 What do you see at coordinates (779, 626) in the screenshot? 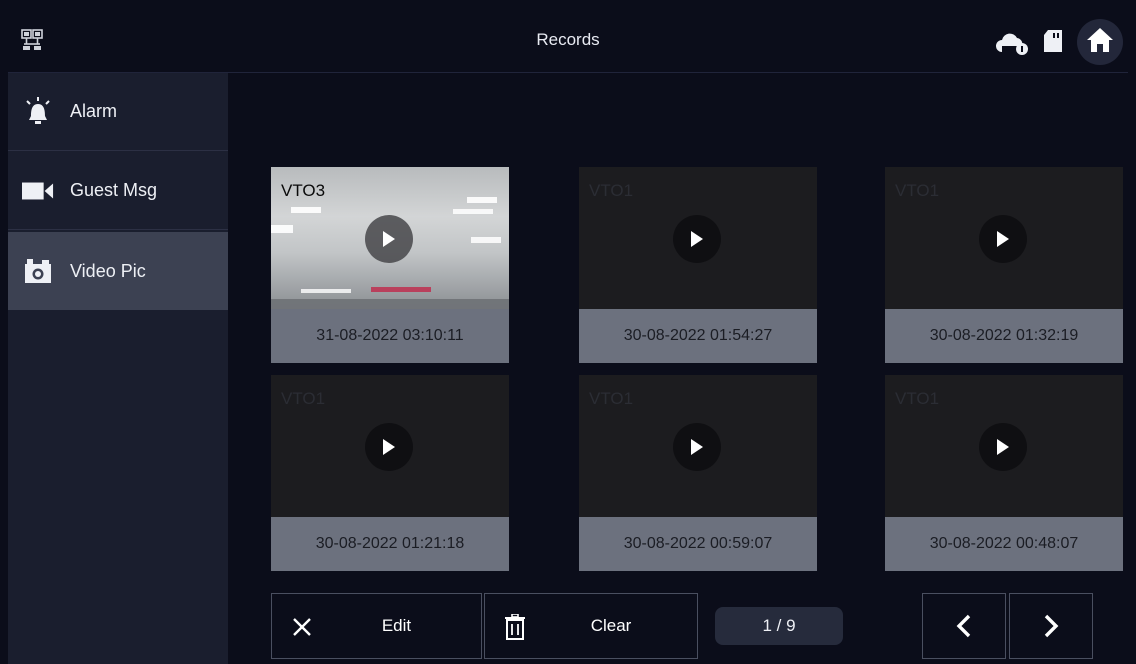
I see `page-indicator: 1 / 9` at bounding box center [779, 626].